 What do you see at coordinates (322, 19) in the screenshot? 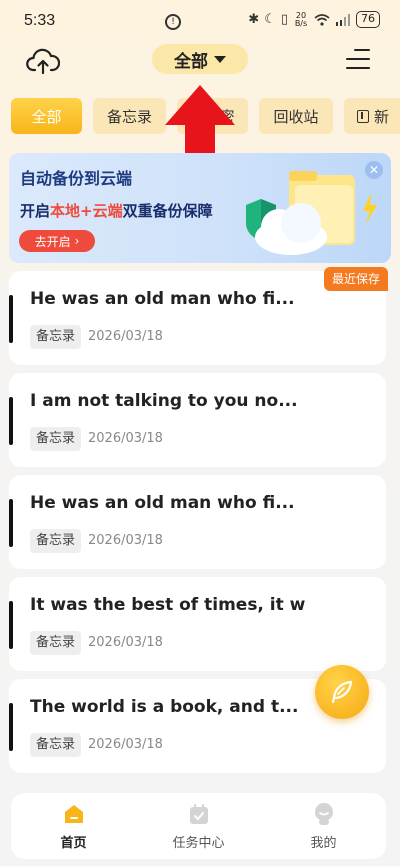
I see `wifi-icon` at bounding box center [322, 19].